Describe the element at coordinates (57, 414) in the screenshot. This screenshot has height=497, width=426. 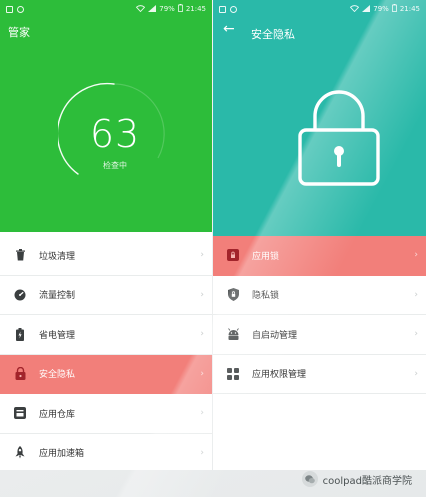
I see `menu-item-label: 应用仓库` at that location.